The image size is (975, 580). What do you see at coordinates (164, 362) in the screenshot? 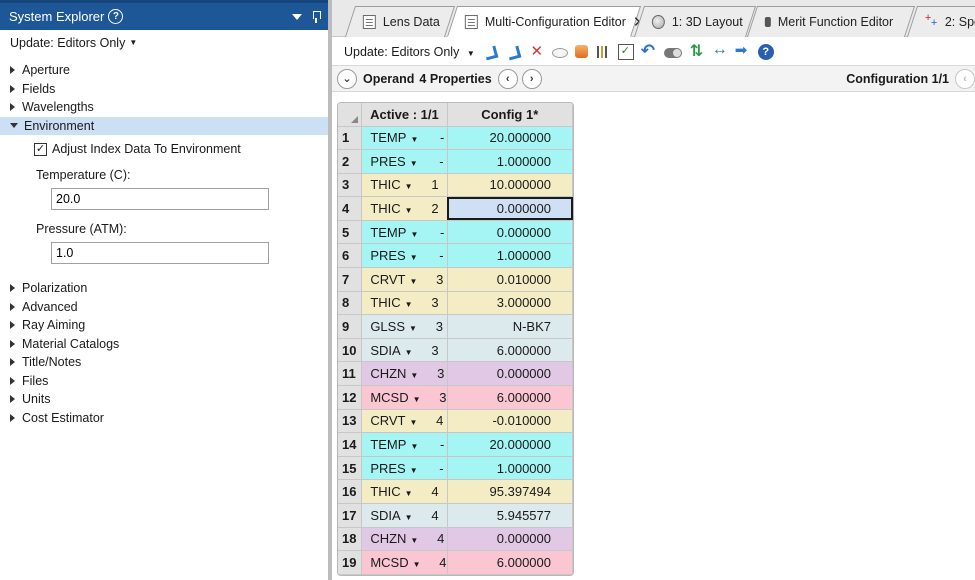
I see `tree-item-title-notes: Title/Notes` at bounding box center [164, 362].